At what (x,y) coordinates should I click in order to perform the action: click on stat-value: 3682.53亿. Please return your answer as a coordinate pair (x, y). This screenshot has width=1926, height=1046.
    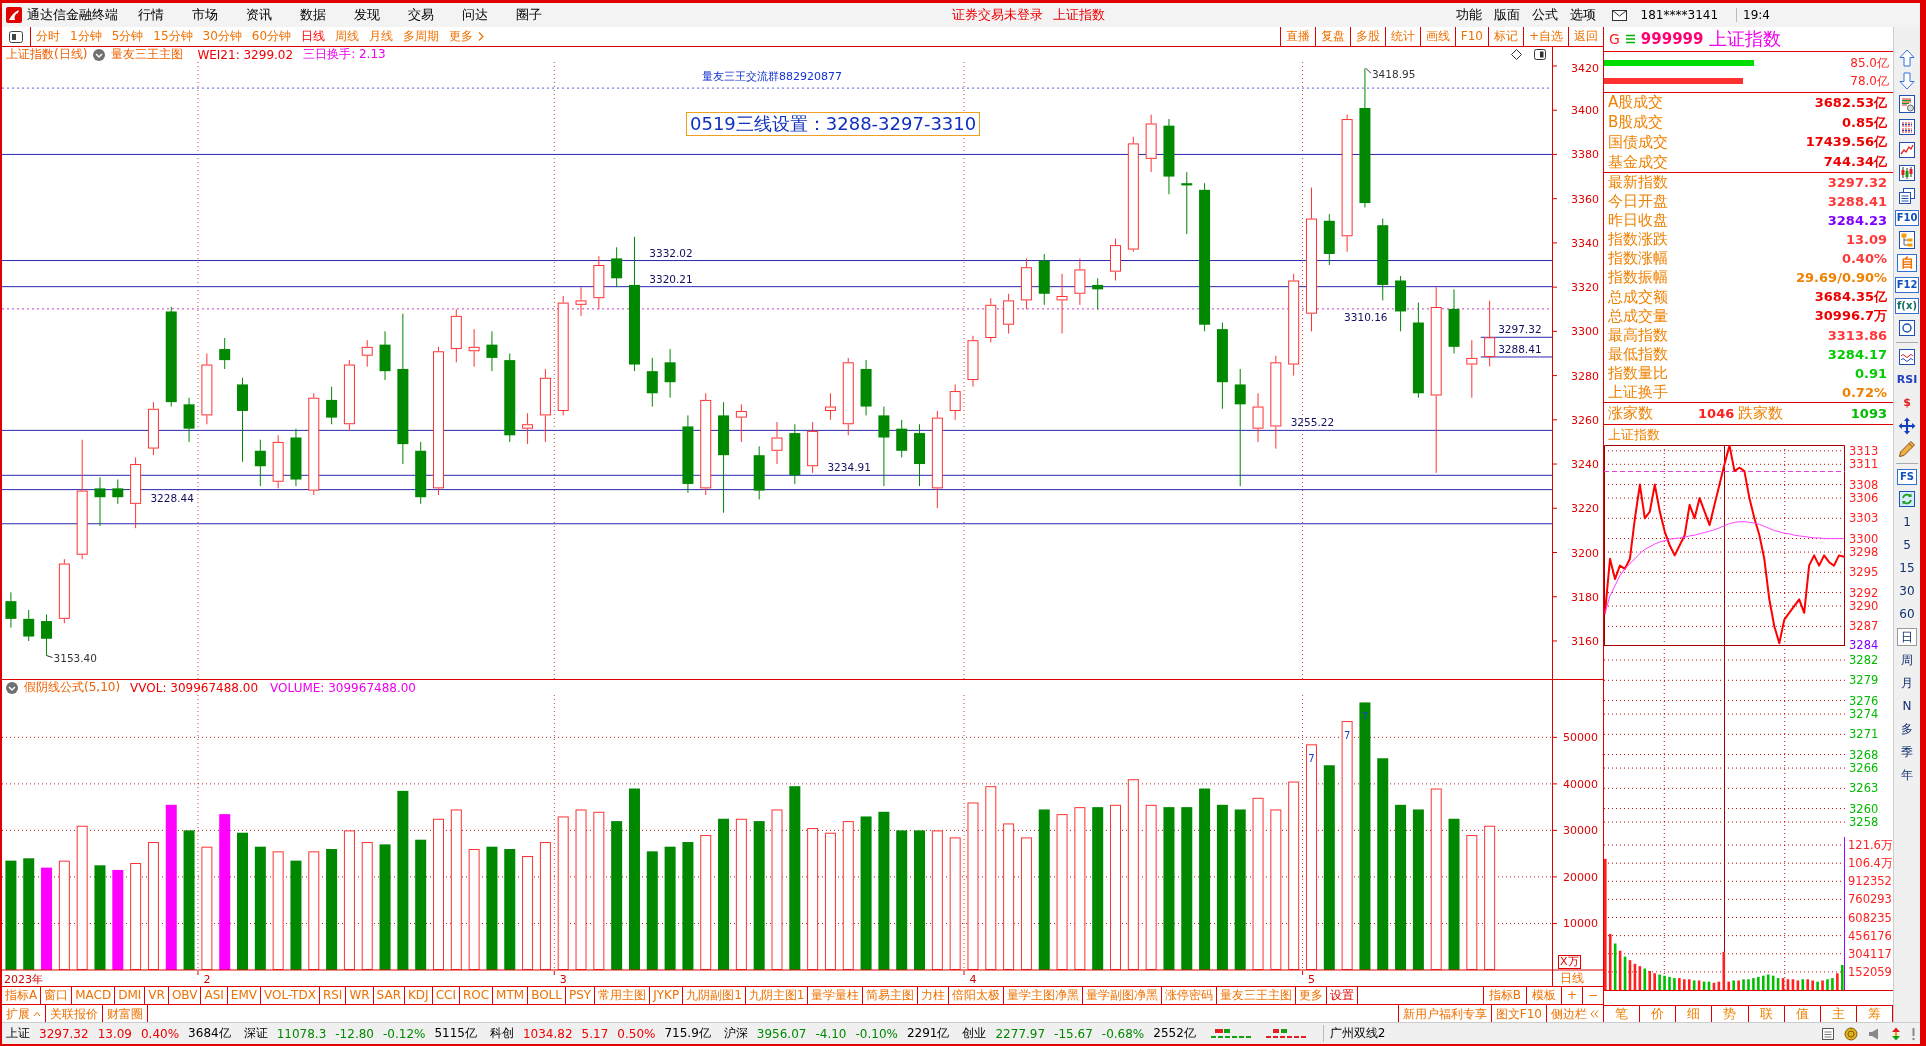
    Looking at the image, I should click on (1850, 102).